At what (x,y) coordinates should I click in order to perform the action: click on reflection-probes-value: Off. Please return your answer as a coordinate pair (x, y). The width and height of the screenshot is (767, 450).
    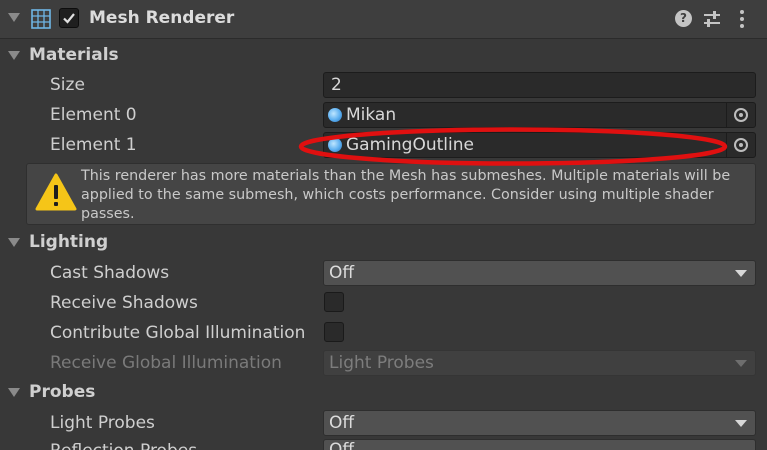
    Looking at the image, I should click on (342, 445).